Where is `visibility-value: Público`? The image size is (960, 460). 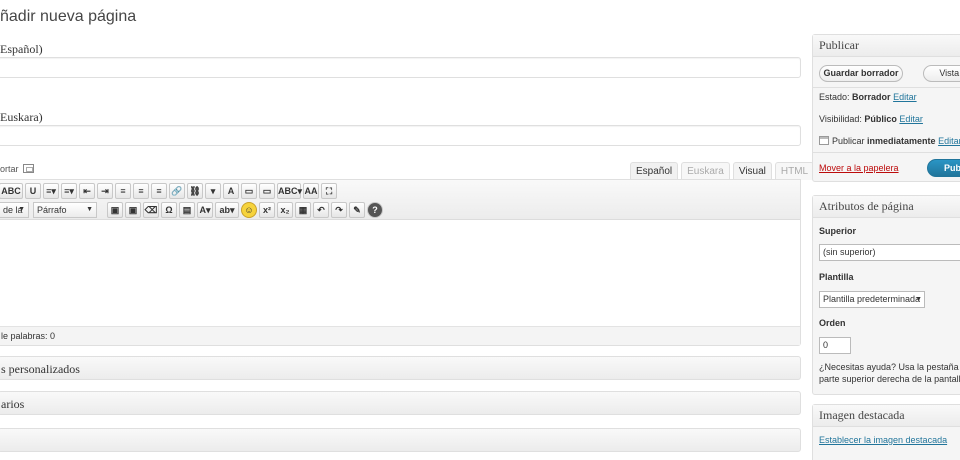 visibility-value: Público is located at coordinates (880, 119).